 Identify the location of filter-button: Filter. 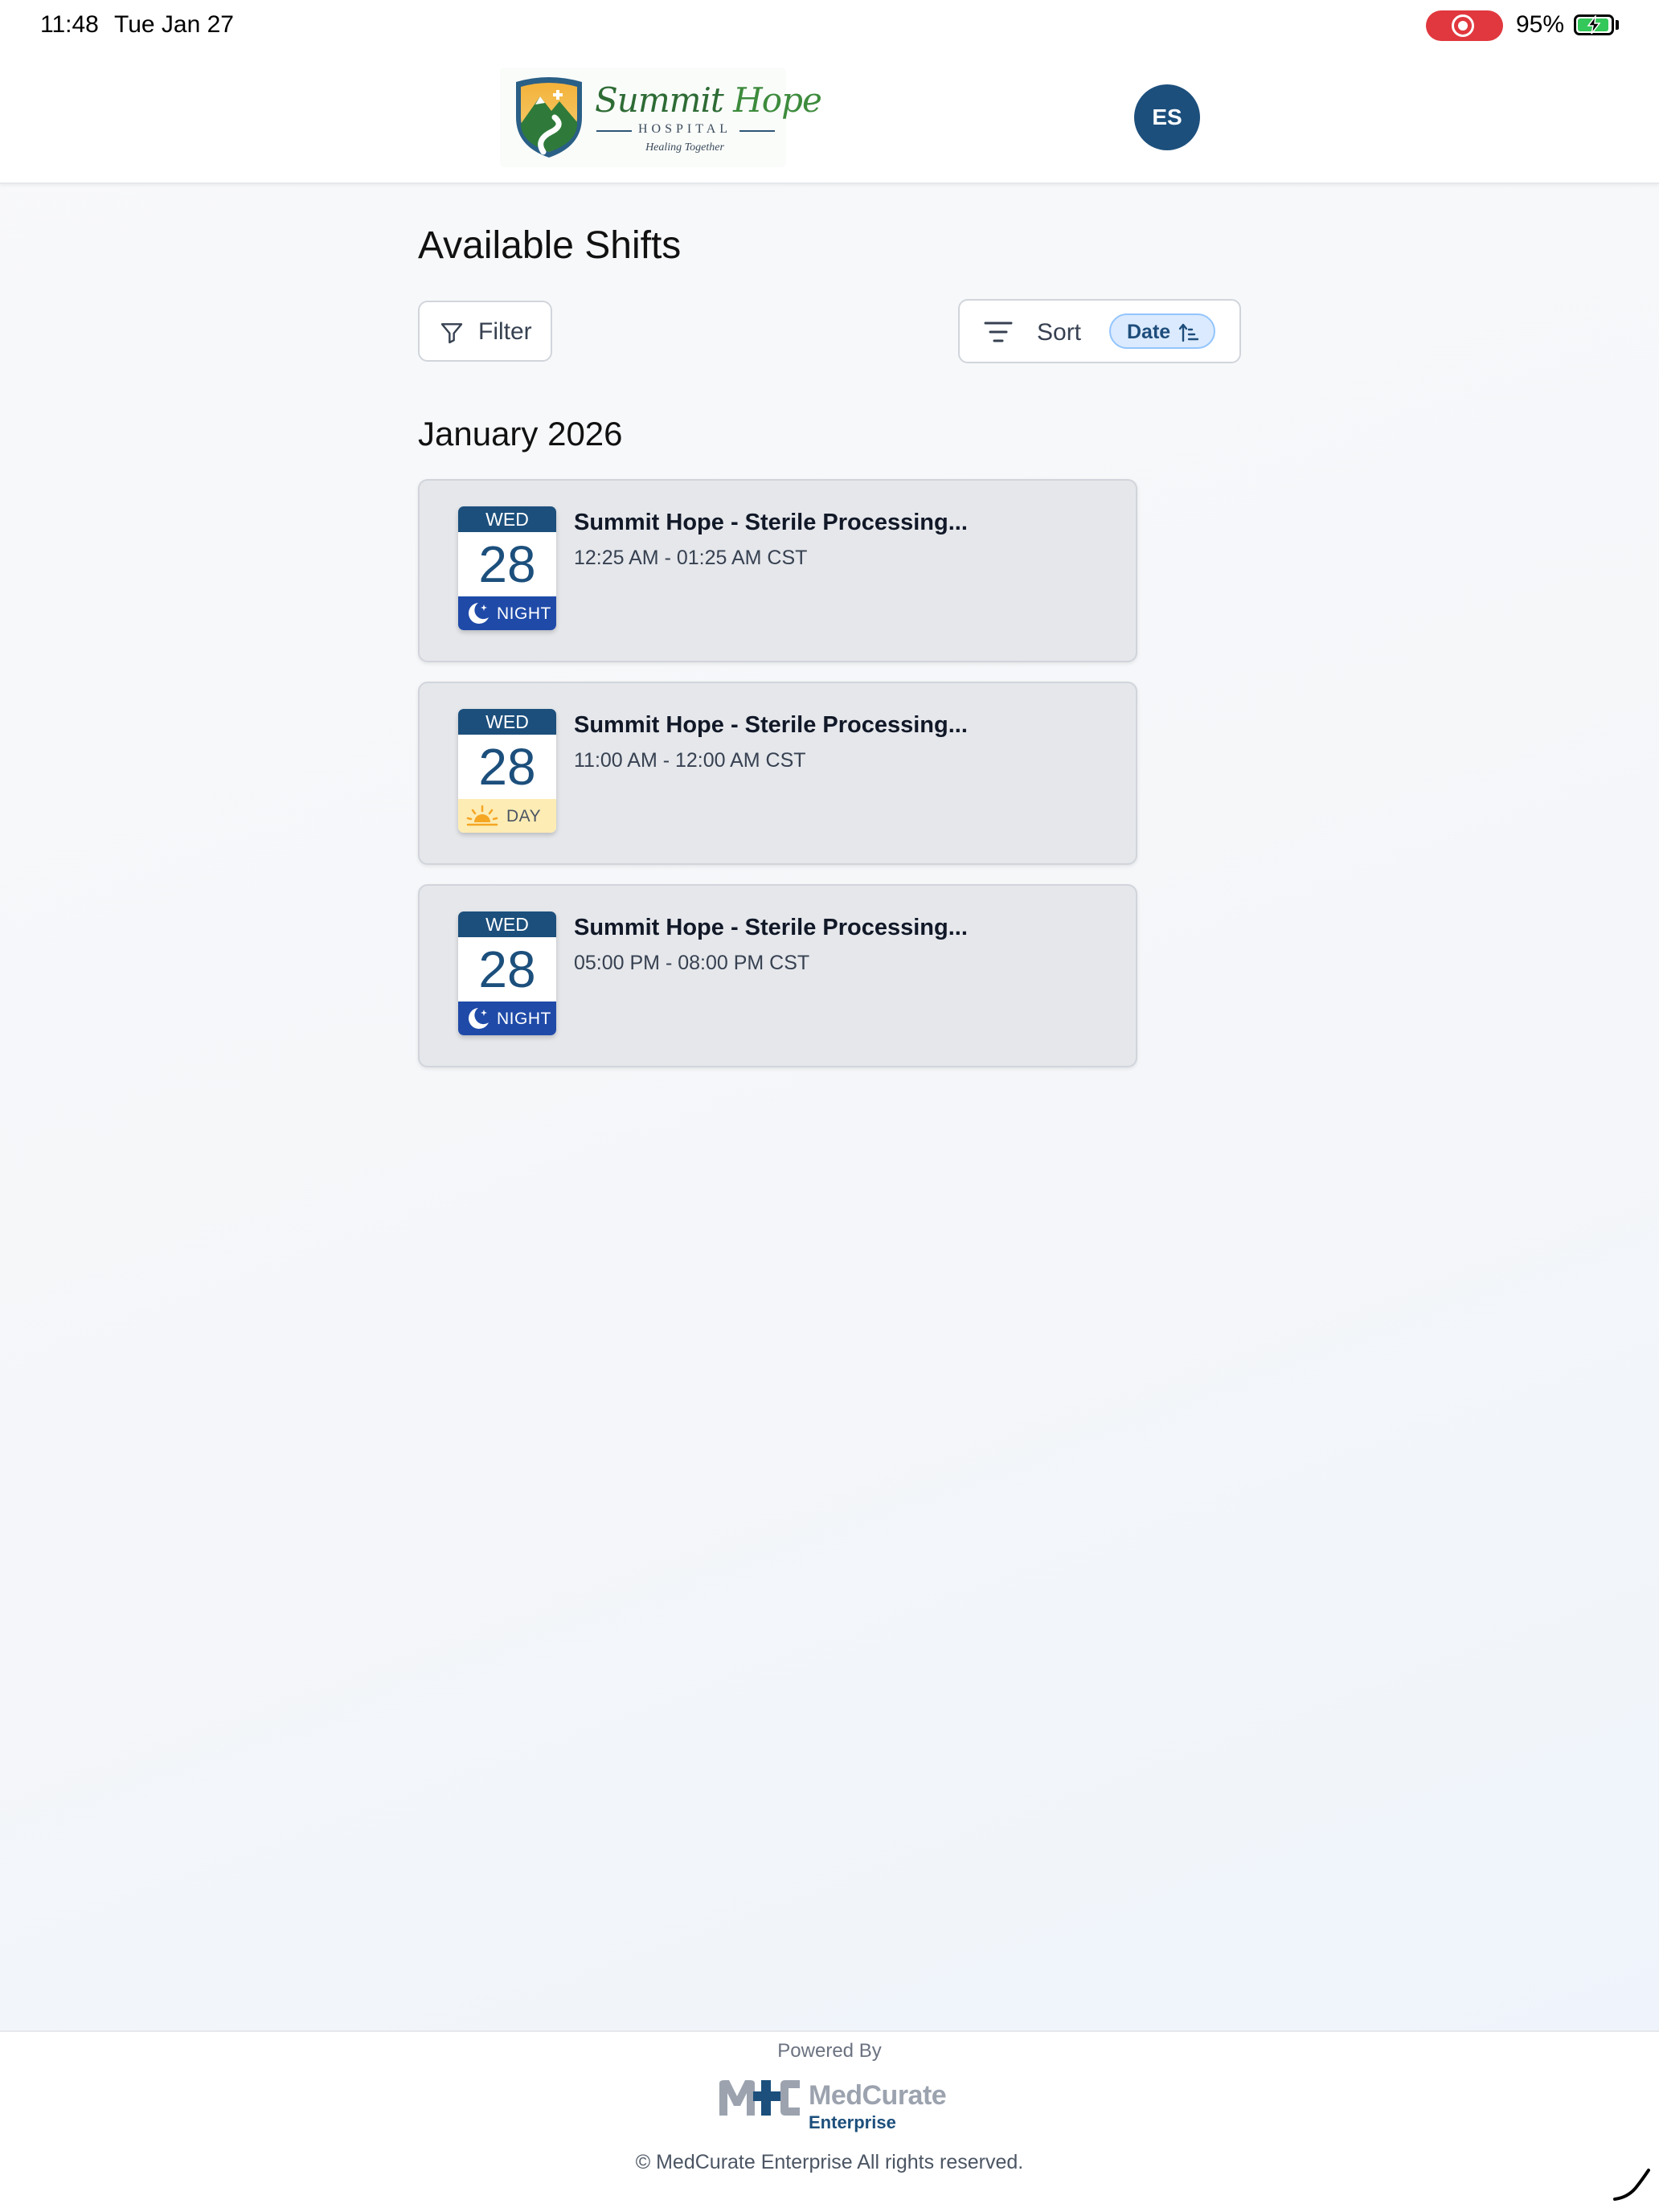
(485, 331).